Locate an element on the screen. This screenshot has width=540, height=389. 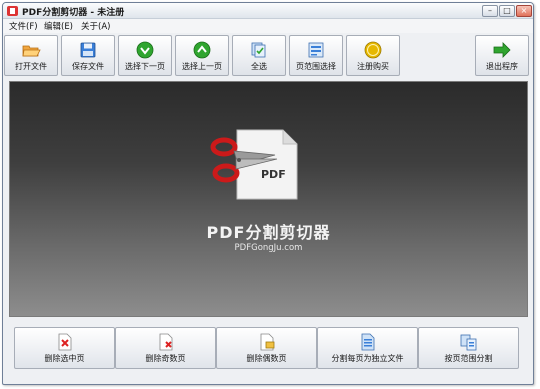
select-next-page-button: 选择下一页 is located at coordinates (145, 55).